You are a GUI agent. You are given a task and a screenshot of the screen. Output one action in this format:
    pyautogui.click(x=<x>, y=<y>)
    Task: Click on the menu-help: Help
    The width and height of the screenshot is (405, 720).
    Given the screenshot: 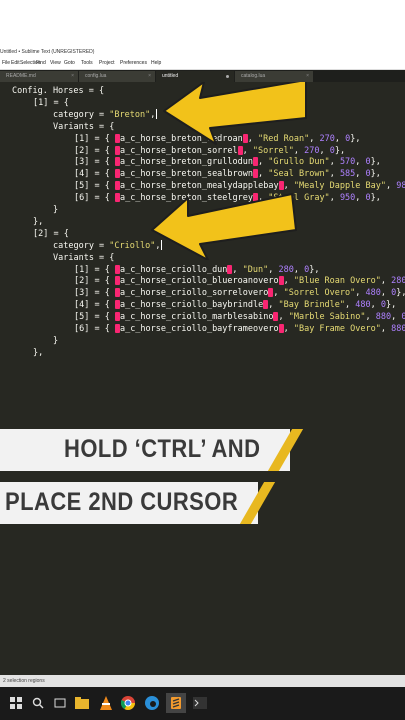 What is the action you would take?
    pyautogui.click(x=156, y=63)
    